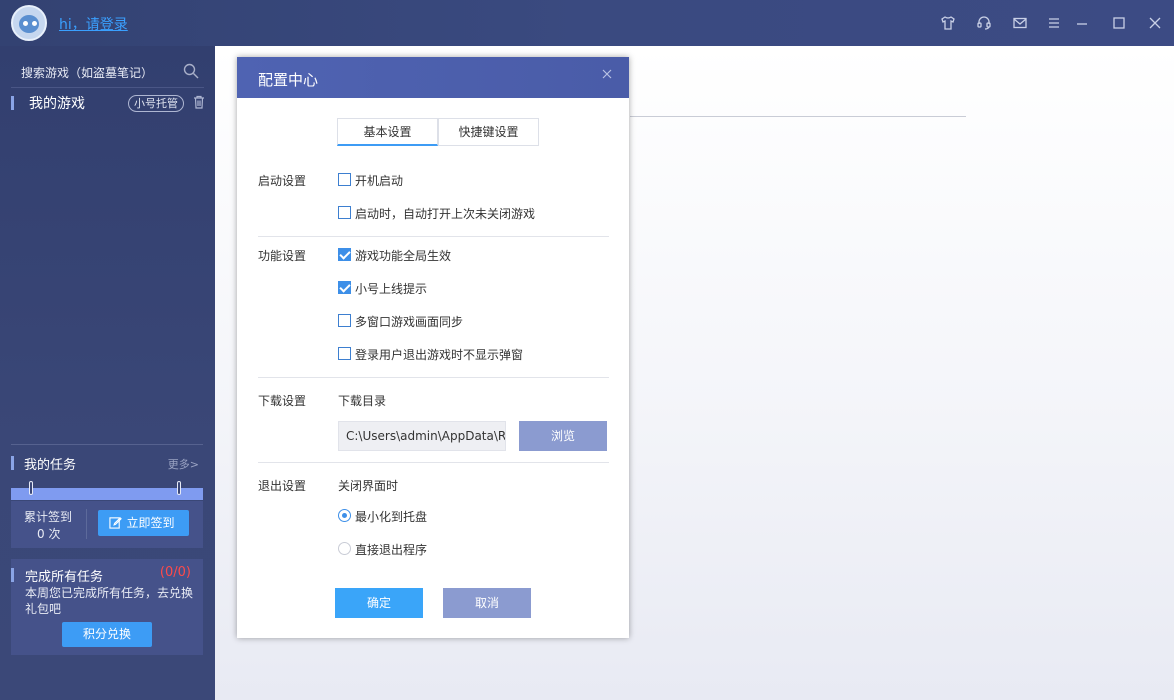  I want to click on more-tasks-link: 更多>, so click(183, 464).